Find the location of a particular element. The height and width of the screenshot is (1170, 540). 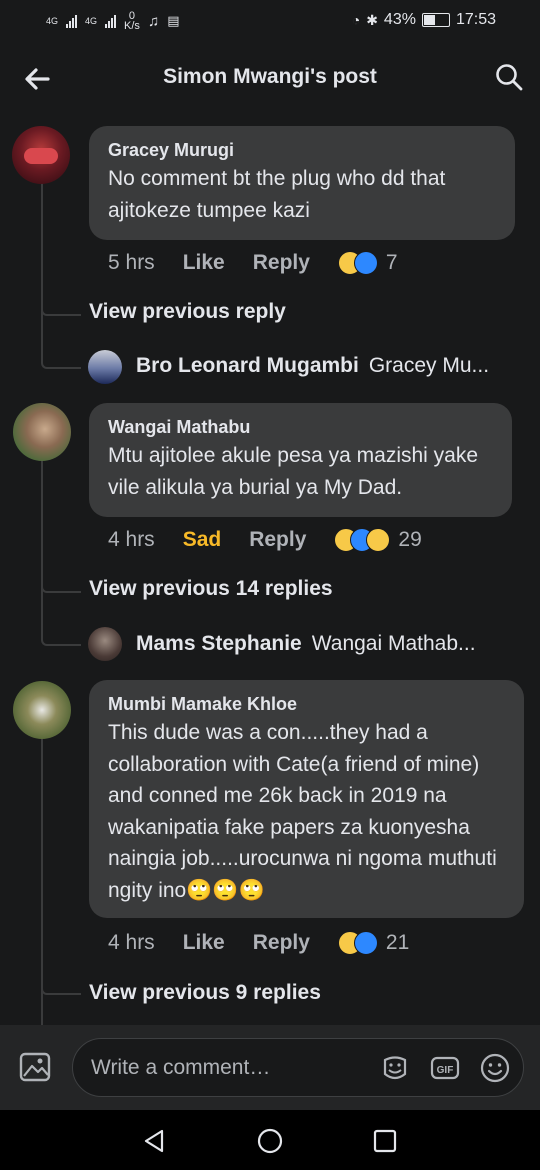

reply-author: Bro Leonard Mugambi is located at coordinates (247, 366).